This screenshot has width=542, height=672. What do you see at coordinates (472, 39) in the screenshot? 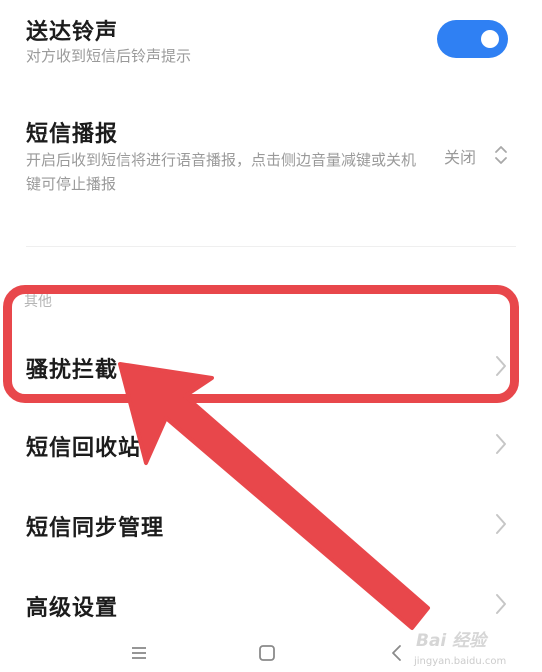
I see `delivery-ringtone-toggle` at bounding box center [472, 39].